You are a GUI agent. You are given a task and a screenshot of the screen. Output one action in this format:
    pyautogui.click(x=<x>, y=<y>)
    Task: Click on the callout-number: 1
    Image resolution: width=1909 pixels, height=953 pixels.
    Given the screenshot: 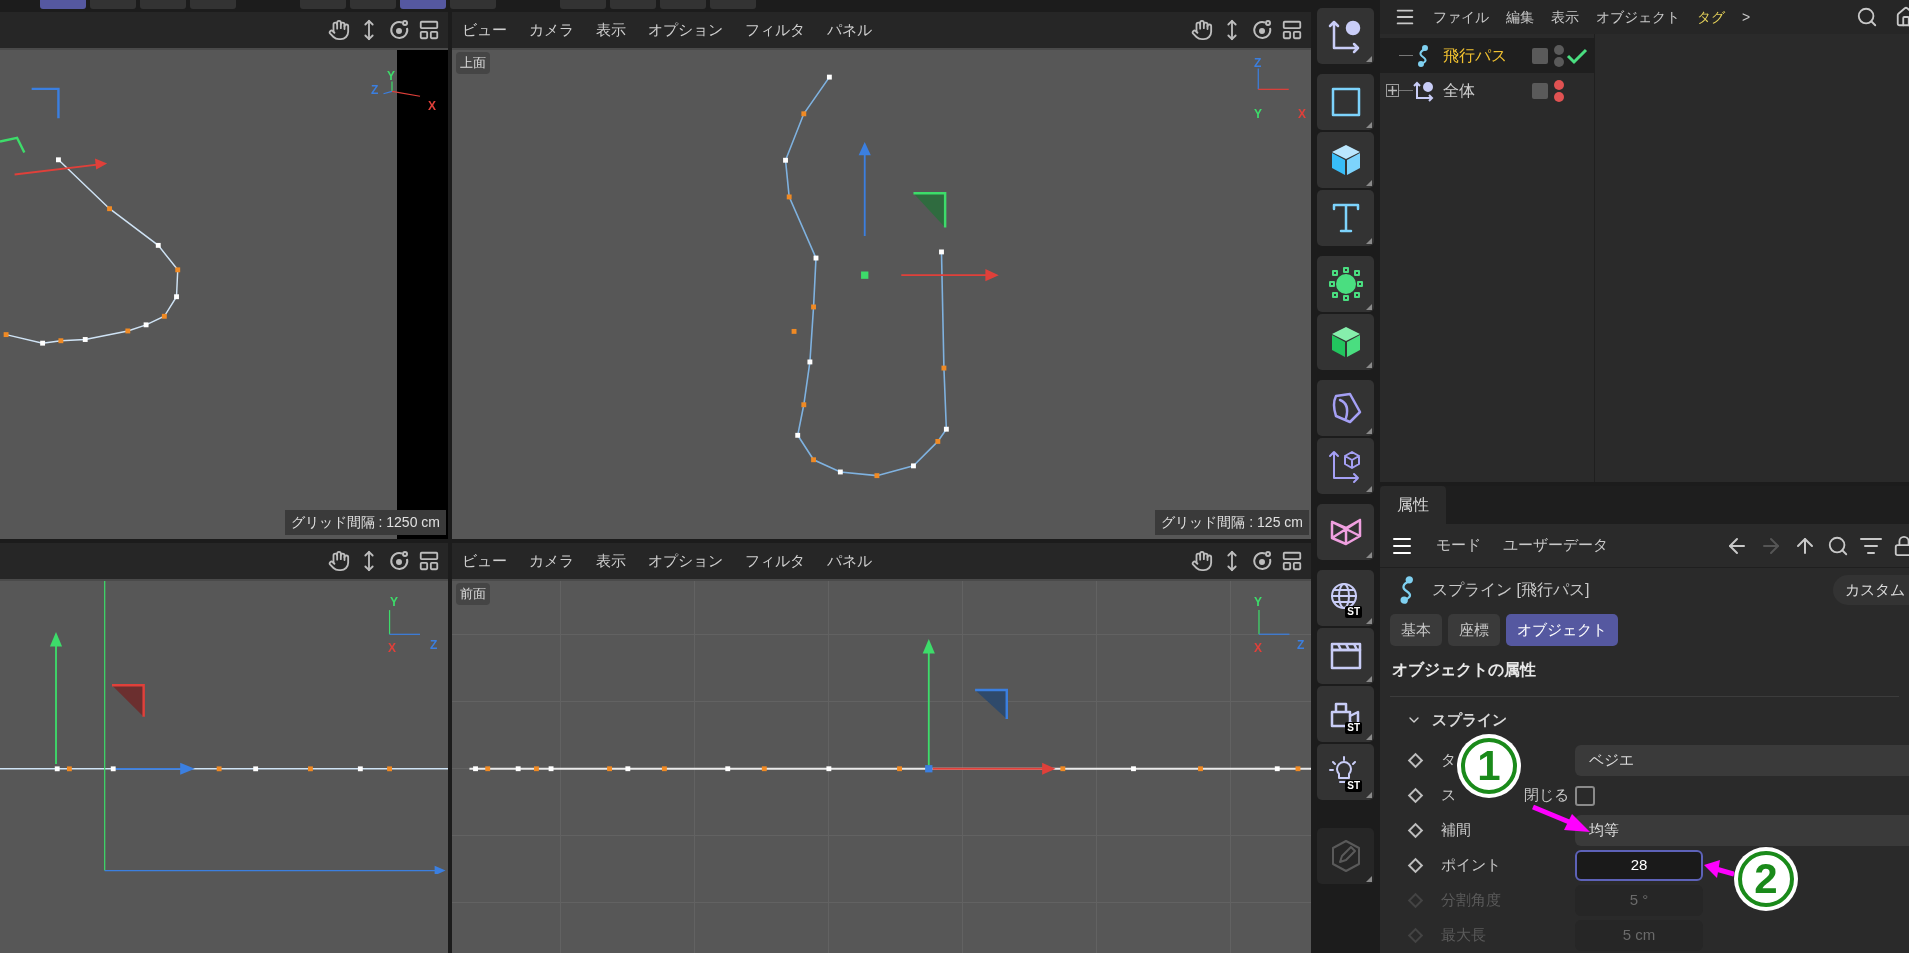 What is the action you would take?
    pyautogui.click(x=1489, y=766)
    